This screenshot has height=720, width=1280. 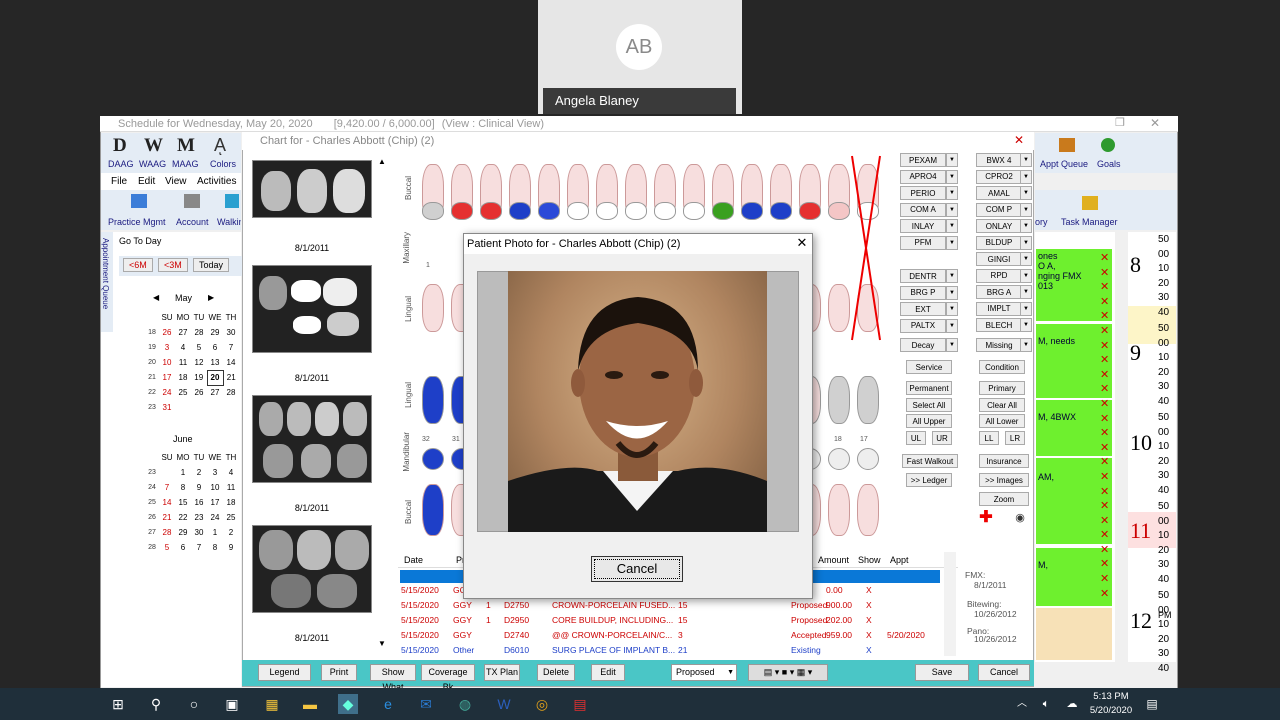 I want to click on clear-all-button: Clear All, so click(x=1002, y=405).